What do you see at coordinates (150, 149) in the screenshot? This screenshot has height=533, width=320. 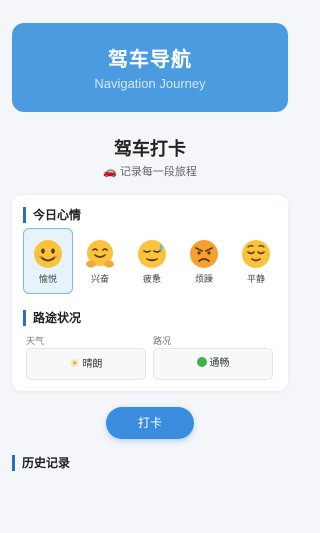 I see `page-title: 驾车打卡` at bounding box center [150, 149].